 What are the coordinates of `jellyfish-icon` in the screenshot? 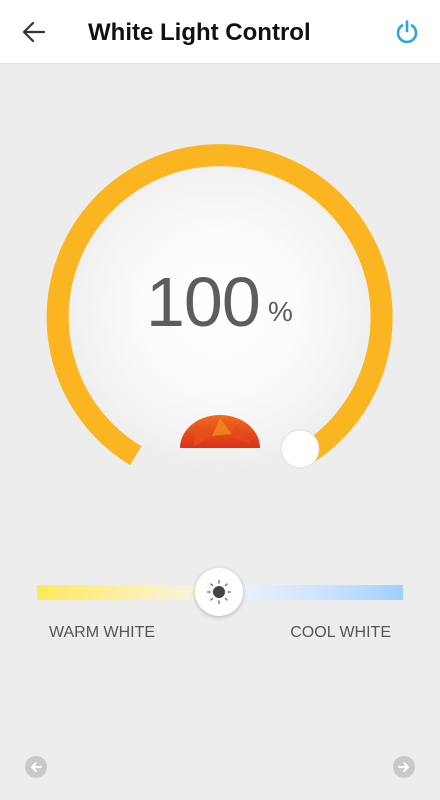 It's located at (220, 462).